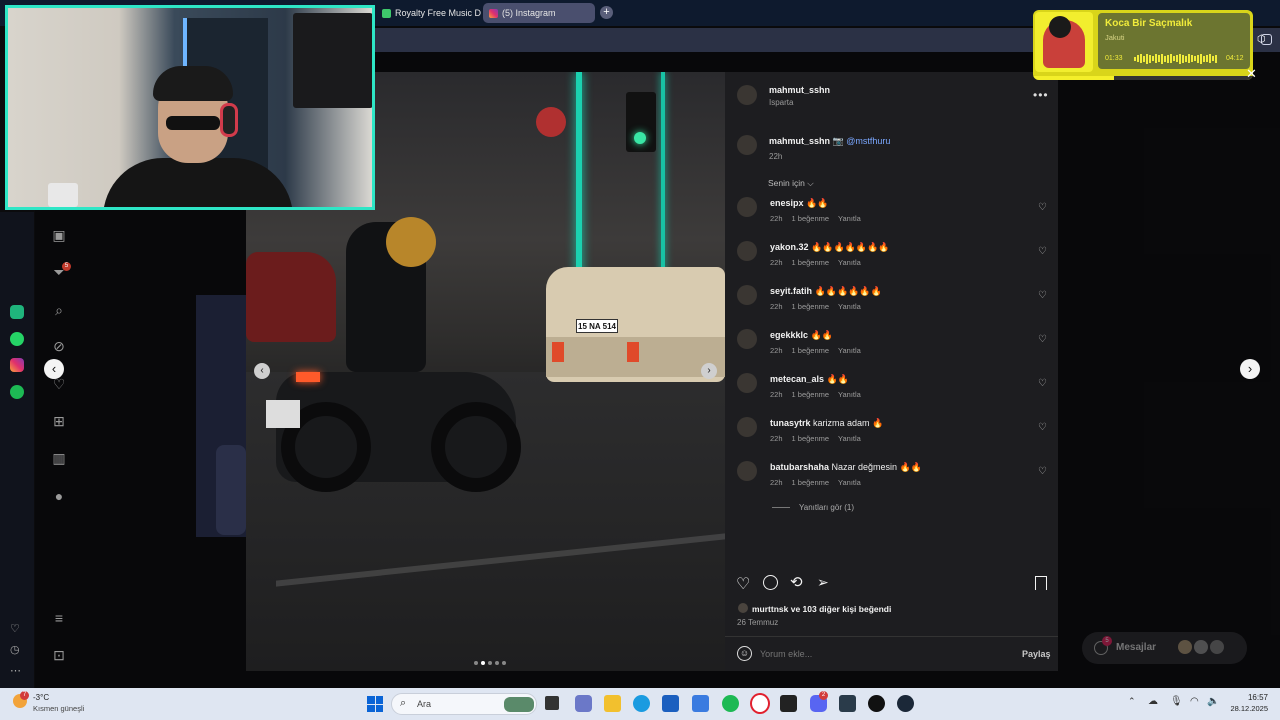 This screenshot has width=1280, height=720. I want to click on whatsapp-icon, so click(17, 339).